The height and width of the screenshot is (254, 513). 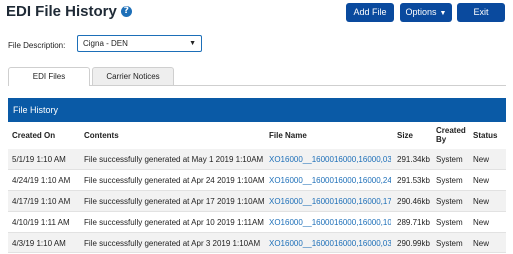 What do you see at coordinates (413, 243) in the screenshot?
I see `cell-size: 290.99kb` at bounding box center [413, 243].